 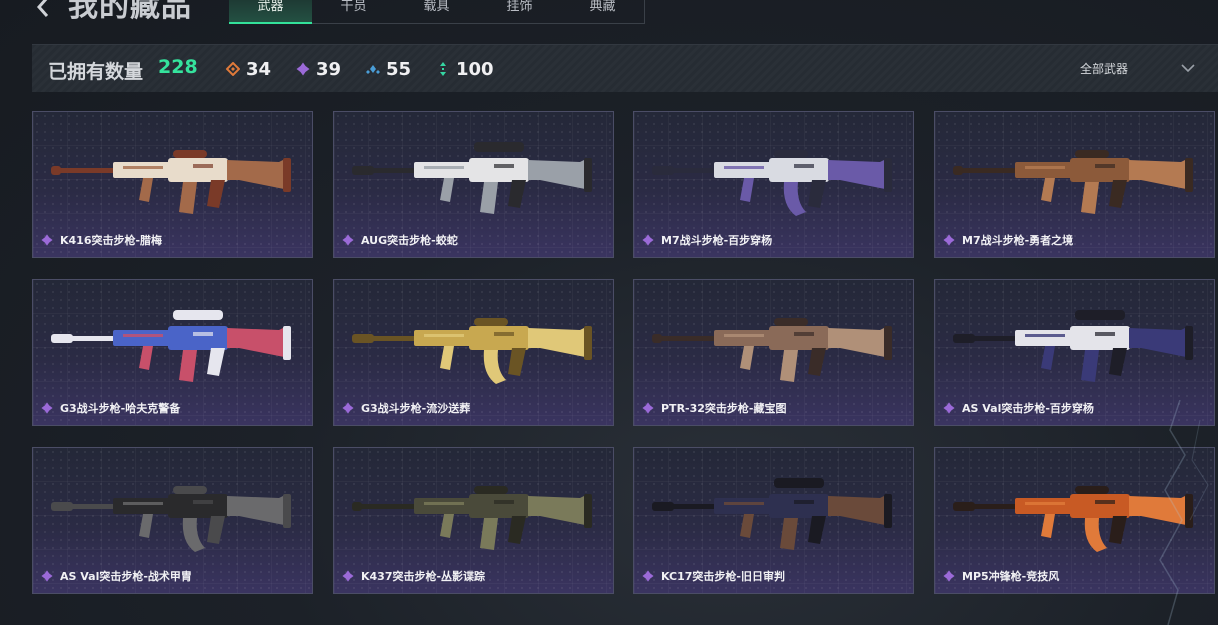 What do you see at coordinates (1104, 68) in the screenshot?
I see `weapon-filter-dropdown: 全部武器` at bounding box center [1104, 68].